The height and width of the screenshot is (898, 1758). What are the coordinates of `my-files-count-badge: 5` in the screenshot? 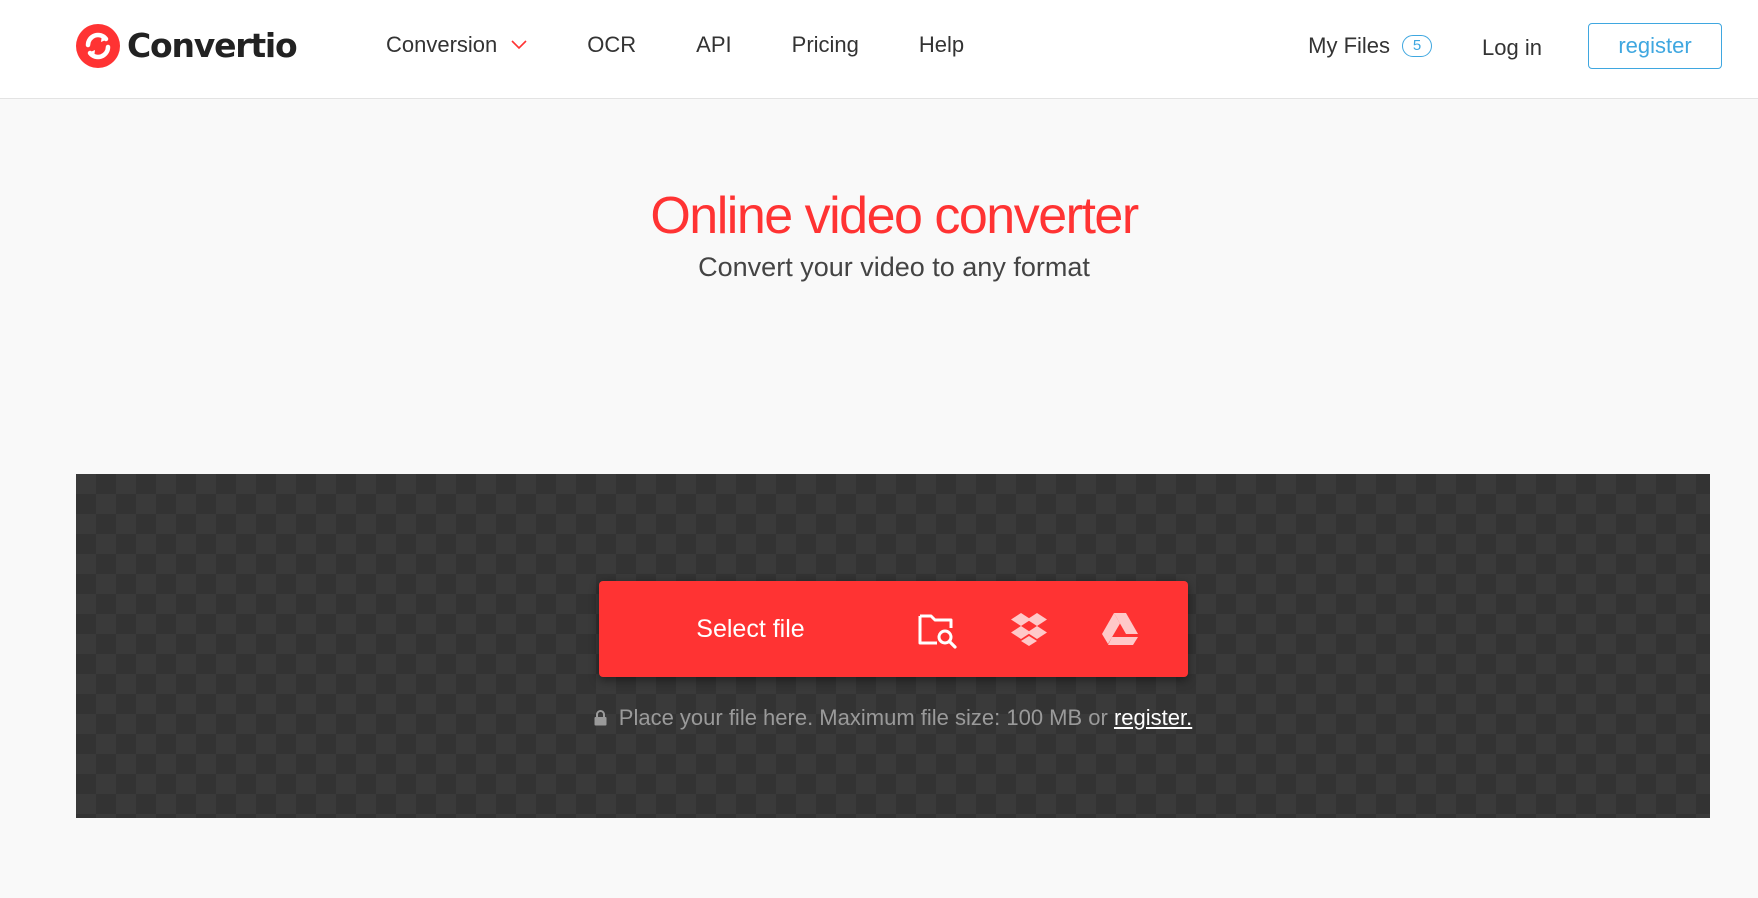 It's located at (1417, 46).